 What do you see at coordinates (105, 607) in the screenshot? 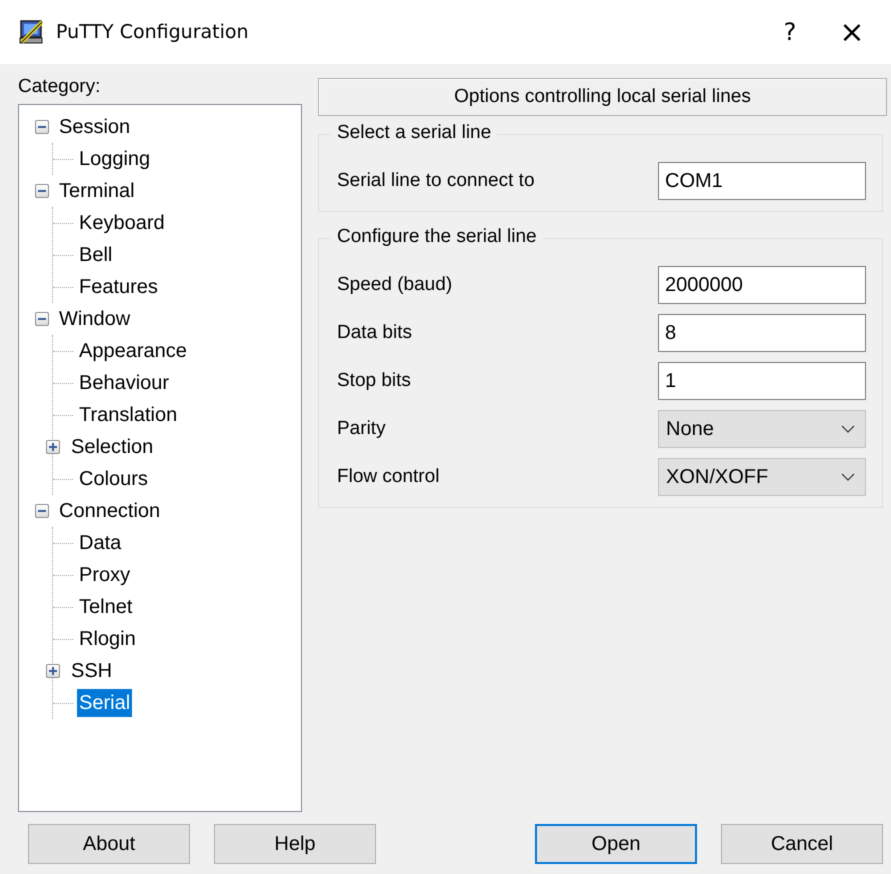
I see `tree-item: Telnet` at bounding box center [105, 607].